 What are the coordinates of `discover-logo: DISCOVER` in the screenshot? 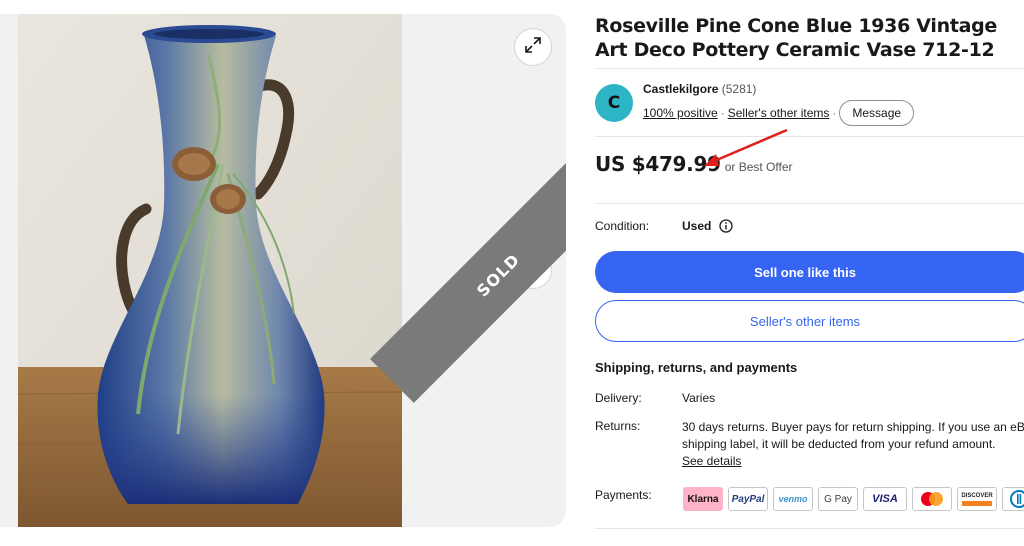 It's located at (977, 499).